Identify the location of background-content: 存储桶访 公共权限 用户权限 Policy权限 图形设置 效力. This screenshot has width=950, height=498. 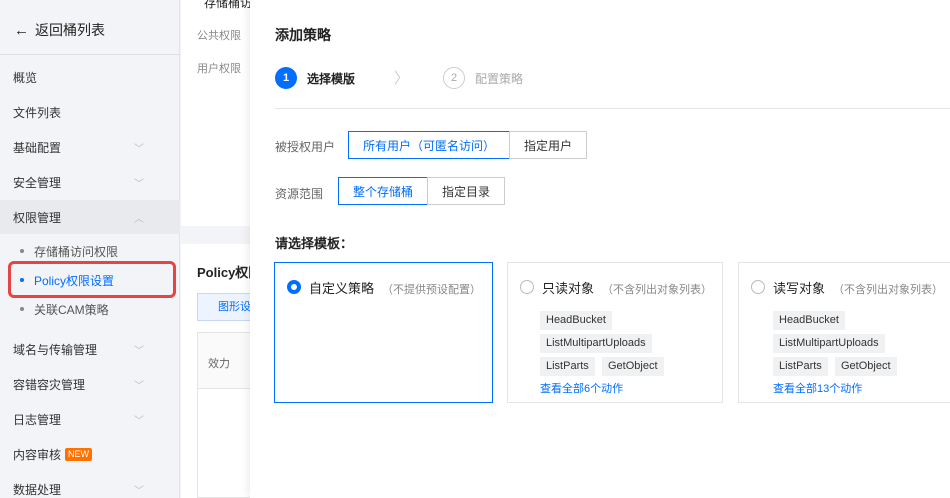
(215, 249).